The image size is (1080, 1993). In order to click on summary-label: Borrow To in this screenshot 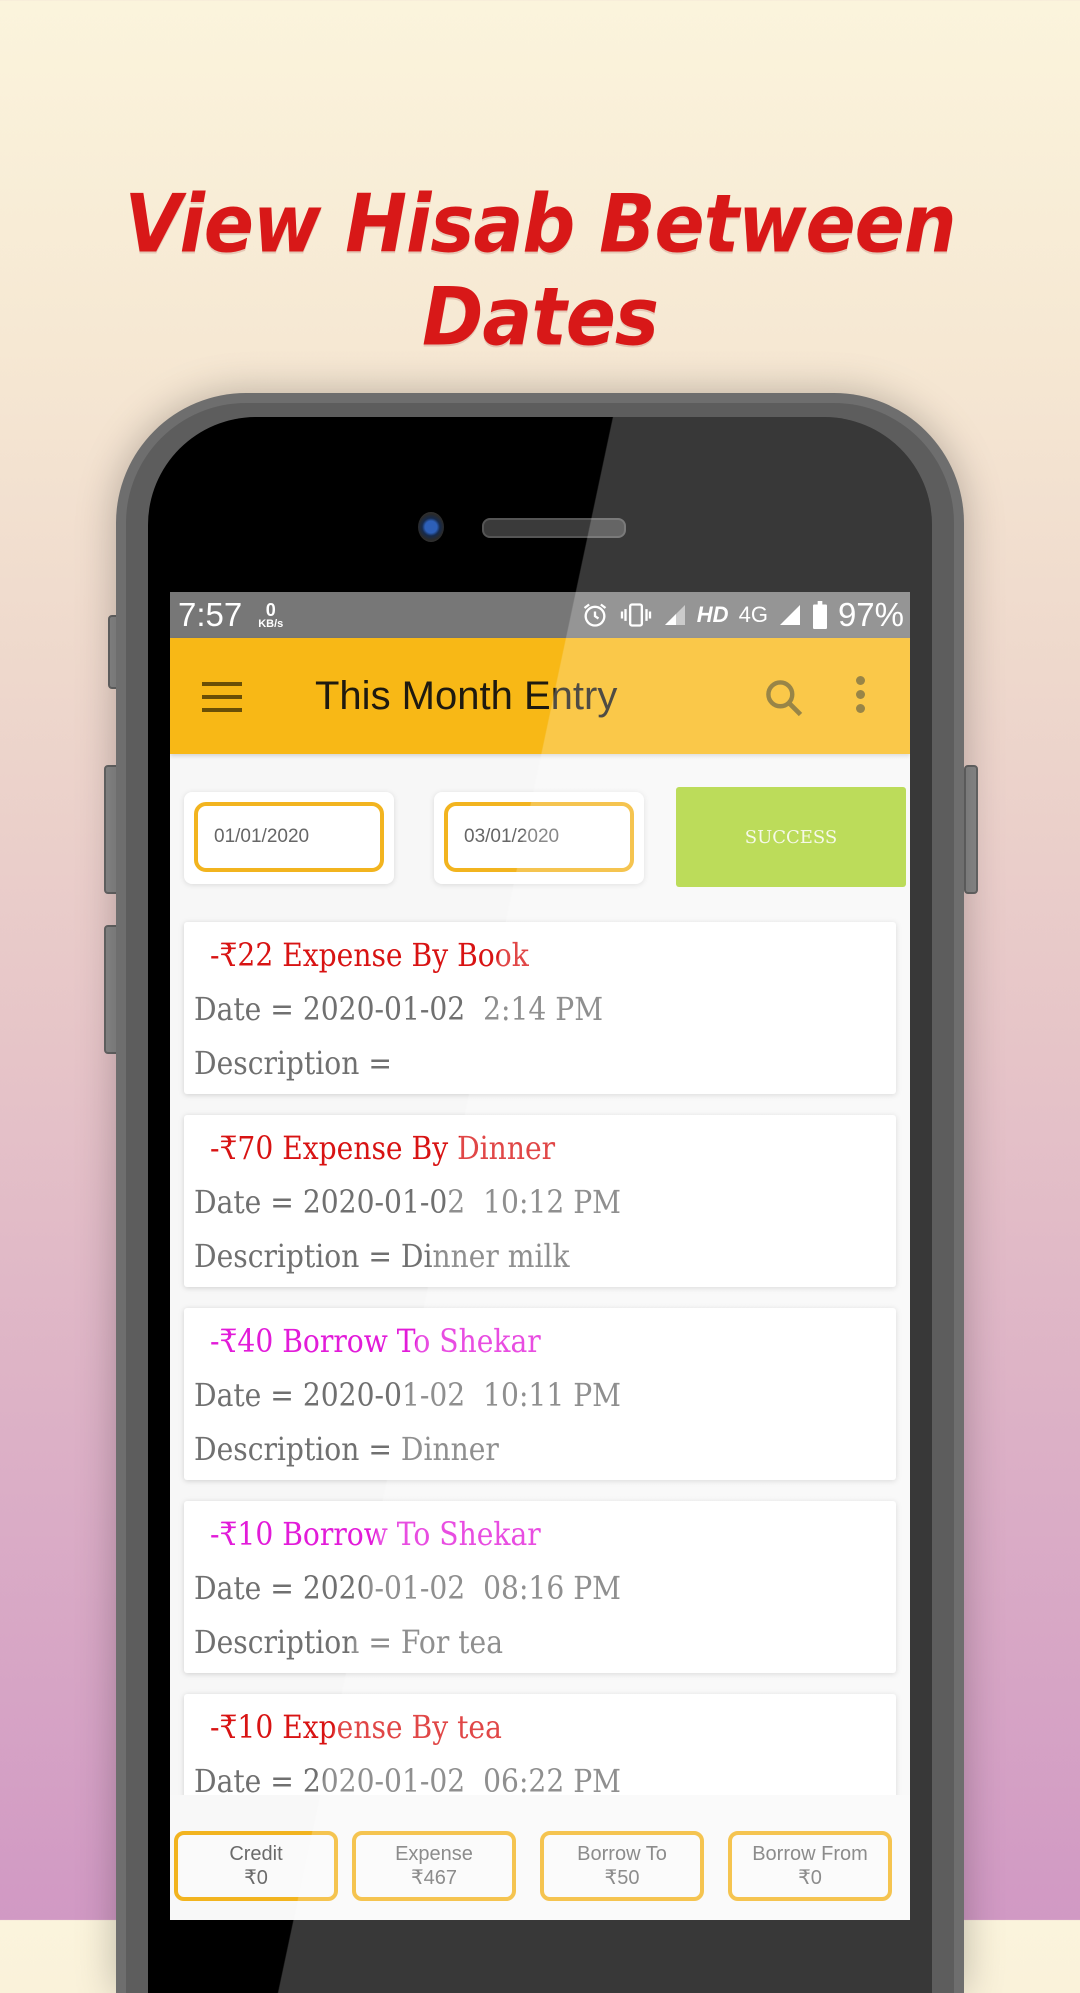, I will do `click(622, 1854)`.